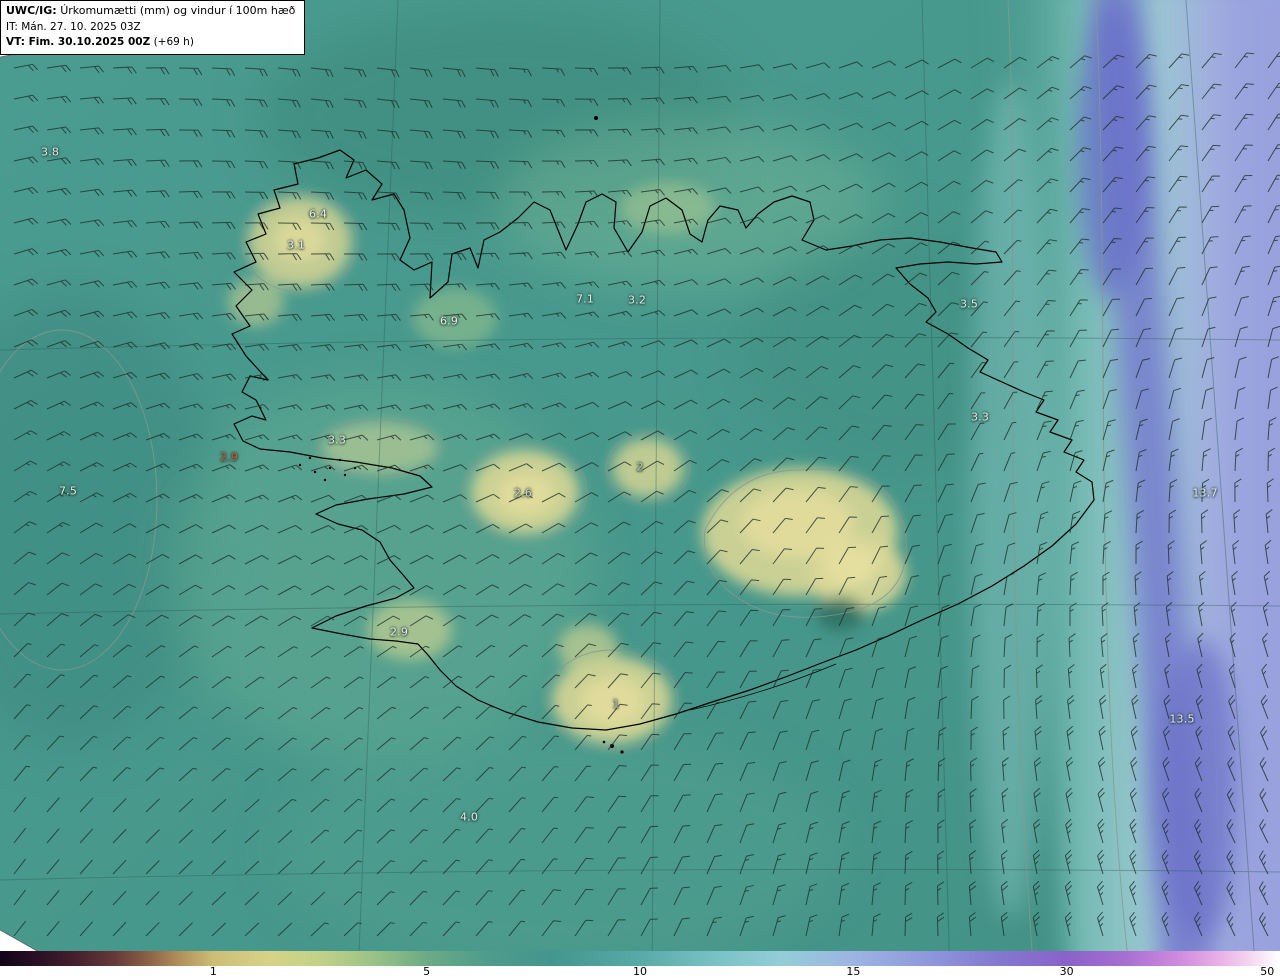 Image resolution: width=1280 pixels, height=978 pixels. I want to click on colorbar-tick-label: 5, so click(427, 971).